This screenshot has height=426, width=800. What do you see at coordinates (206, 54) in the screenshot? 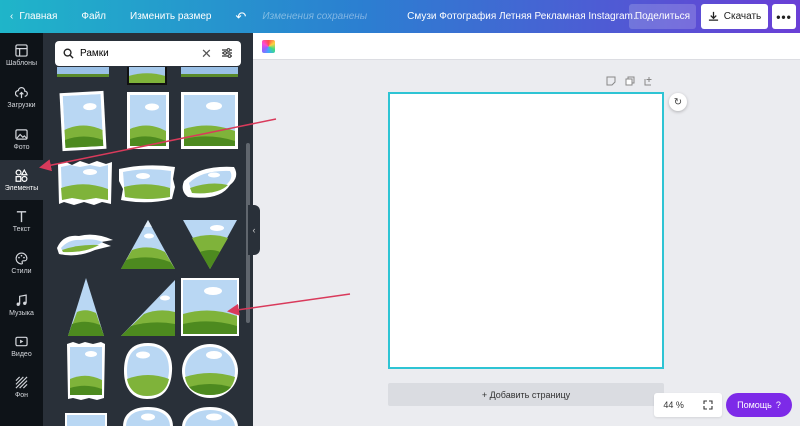
I see `close-icon: ✕` at bounding box center [206, 54].